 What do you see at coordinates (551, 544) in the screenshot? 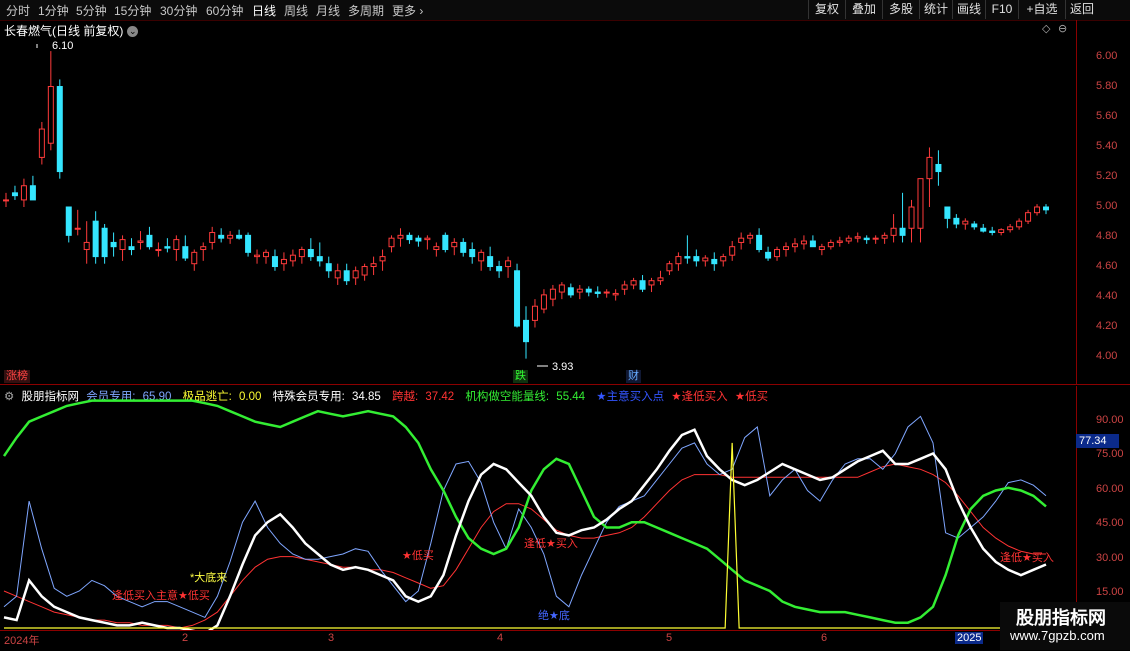
I see `label-dip-buy-1: 逢低★买入` at bounding box center [551, 544].